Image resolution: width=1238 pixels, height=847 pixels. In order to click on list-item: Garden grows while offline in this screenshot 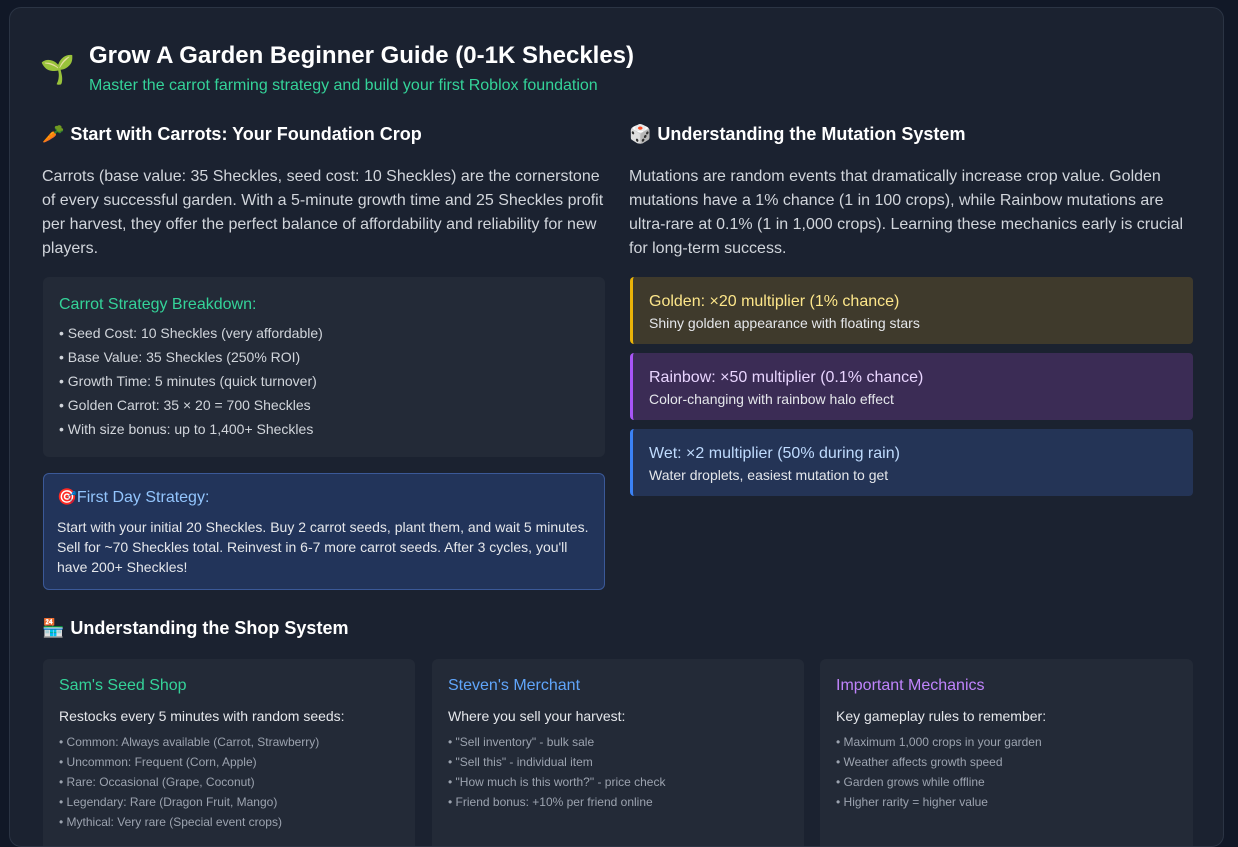, I will do `click(1014, 782)`.